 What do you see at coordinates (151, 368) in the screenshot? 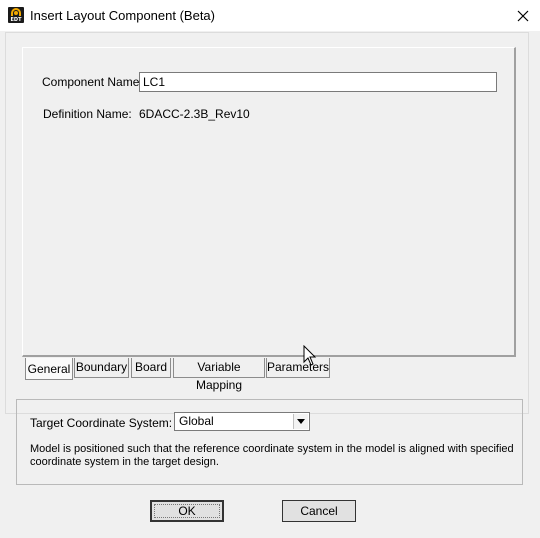
I see `tab-board: Board` at bounding box center [151, 368].